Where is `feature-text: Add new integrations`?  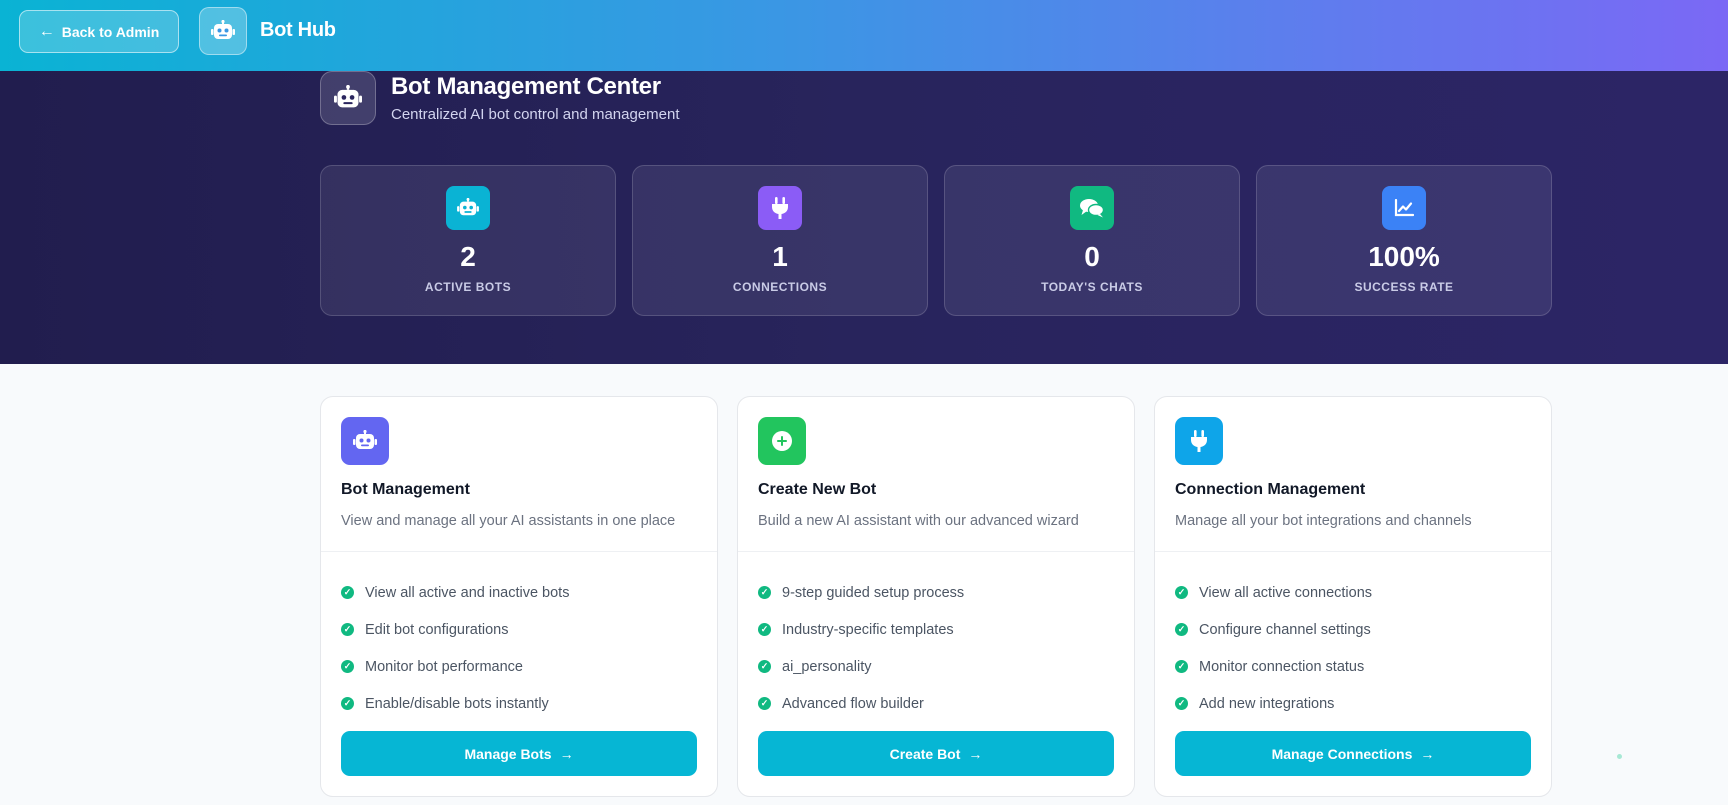
feature-text: Add new integrations is located at coordinates (1267, 703).